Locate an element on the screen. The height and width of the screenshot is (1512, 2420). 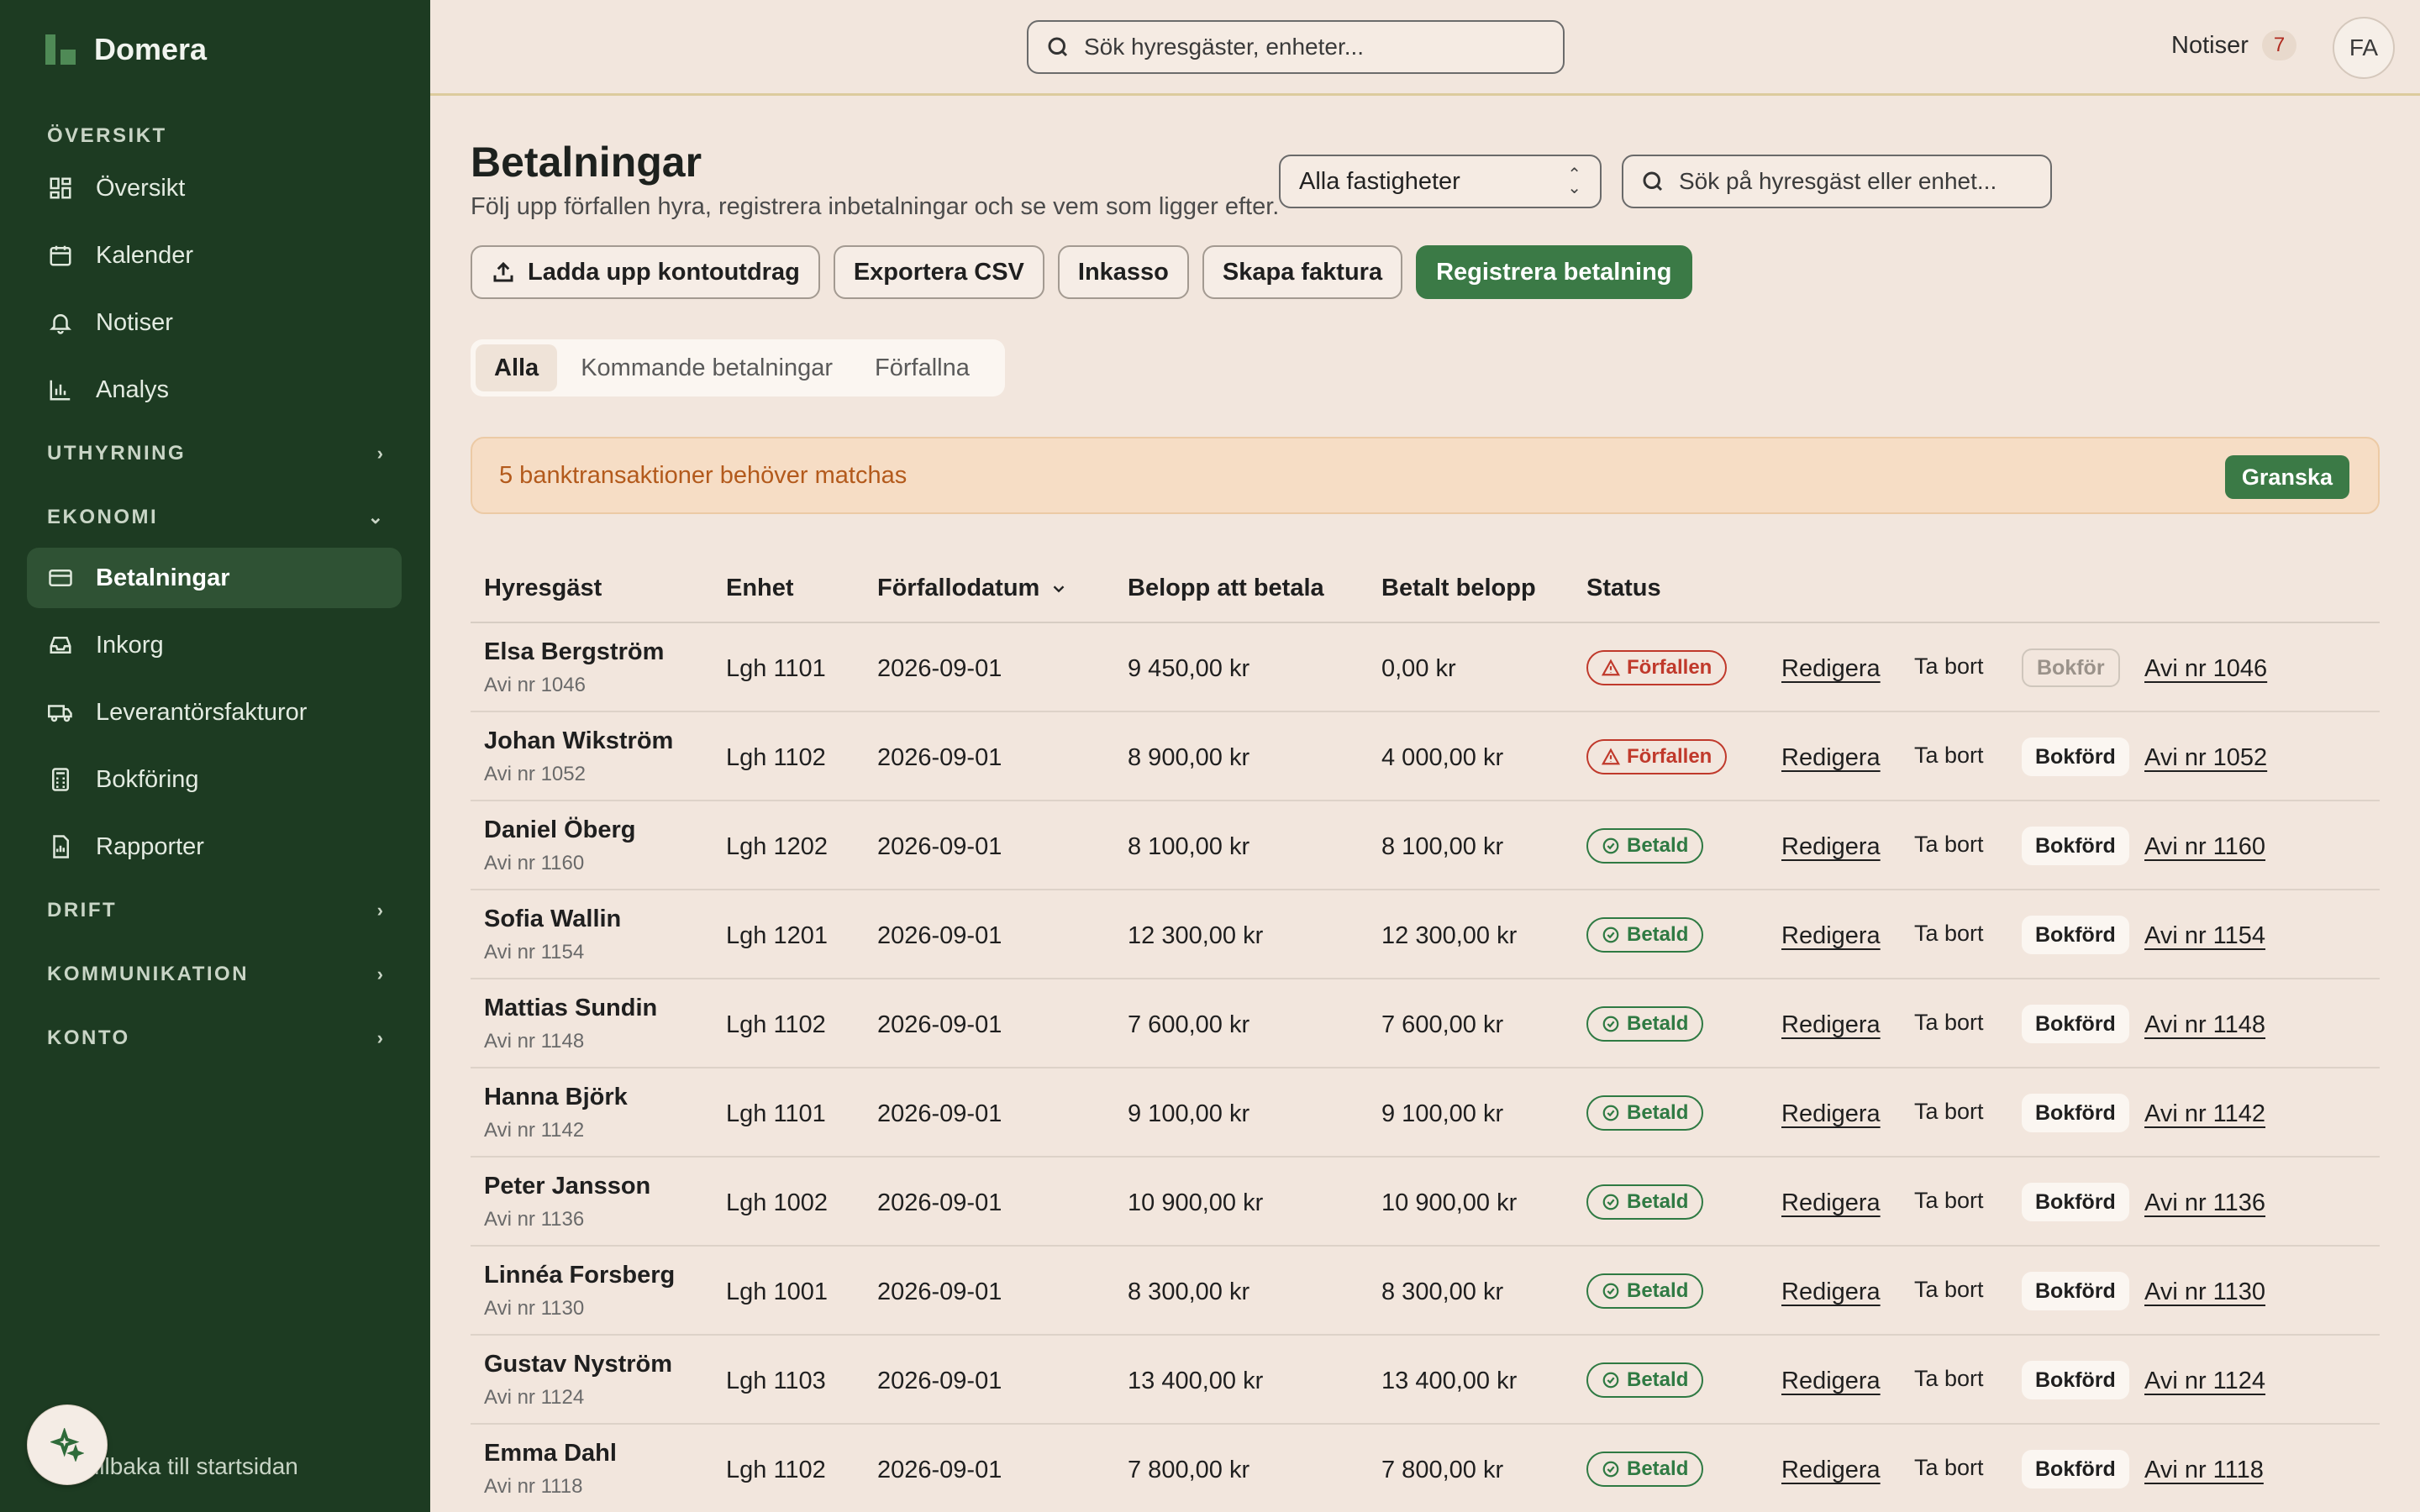
sidebar-item-notifications: Notiser is located at coordinates (214, 322).